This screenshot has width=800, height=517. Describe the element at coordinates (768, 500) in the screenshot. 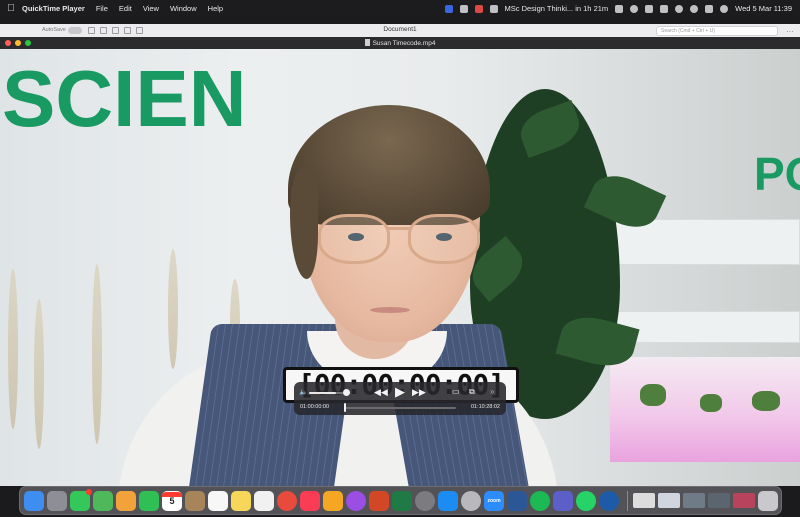

I see `dock-trash-icon` at that location.